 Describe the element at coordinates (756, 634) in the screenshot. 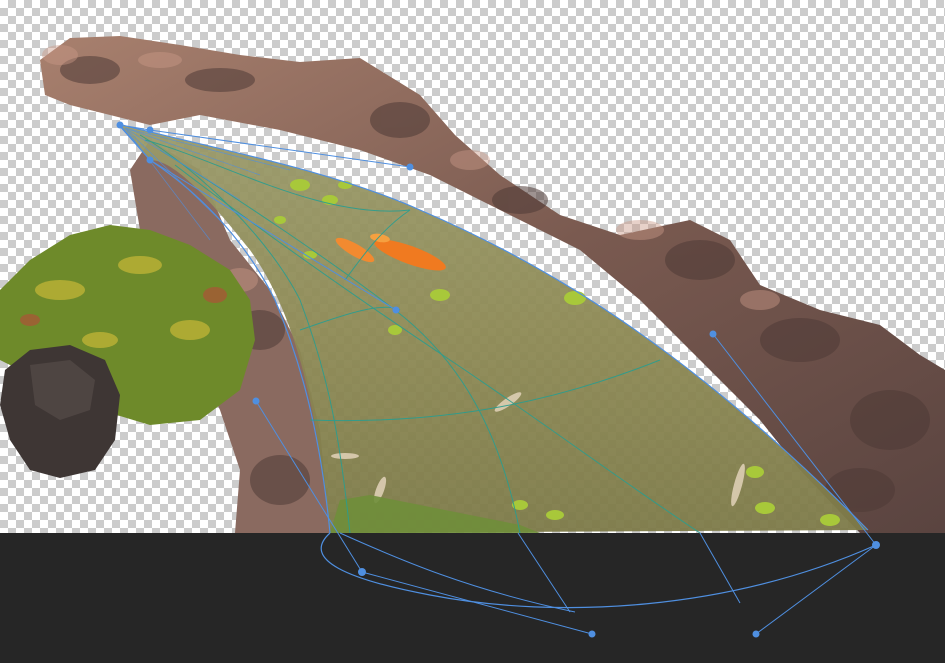

I see `warp-handle-bottom-right` at that location.